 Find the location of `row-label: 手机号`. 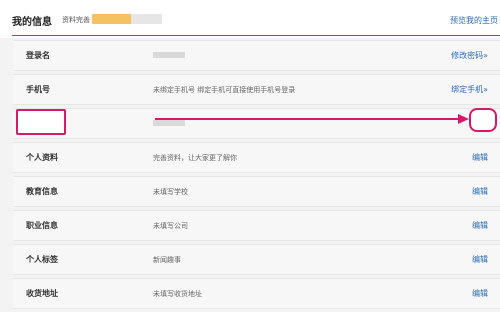

row-label: 手机号 is located at coordinates (38, 89).